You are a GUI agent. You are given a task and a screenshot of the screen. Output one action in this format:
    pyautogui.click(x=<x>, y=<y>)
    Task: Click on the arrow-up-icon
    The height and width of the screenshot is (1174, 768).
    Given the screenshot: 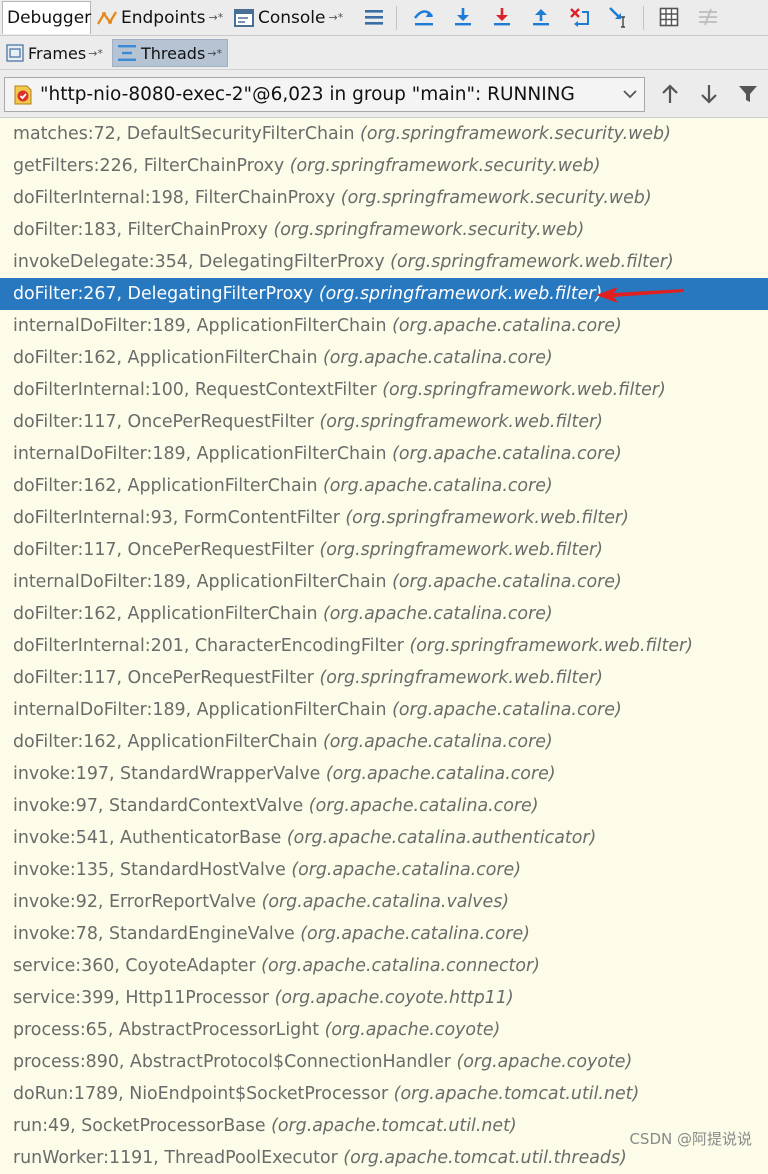 What is the action you would take?
    pyautogui.click(x=670, y=94)
    